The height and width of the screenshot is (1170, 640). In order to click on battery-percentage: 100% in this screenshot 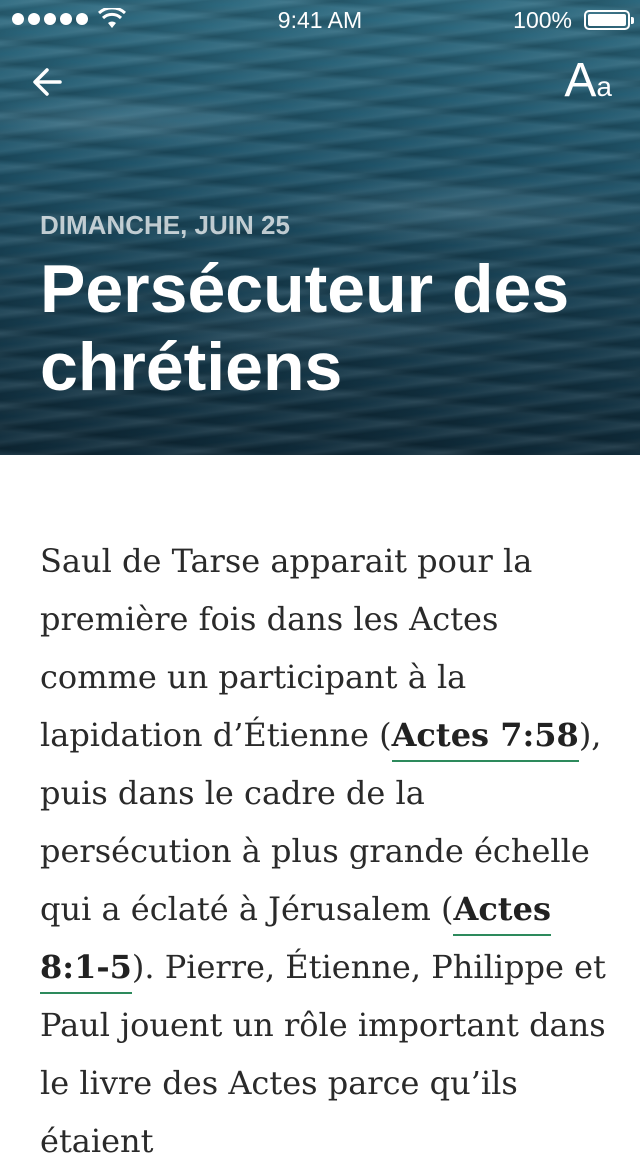, I will do `click(542, 20)`.